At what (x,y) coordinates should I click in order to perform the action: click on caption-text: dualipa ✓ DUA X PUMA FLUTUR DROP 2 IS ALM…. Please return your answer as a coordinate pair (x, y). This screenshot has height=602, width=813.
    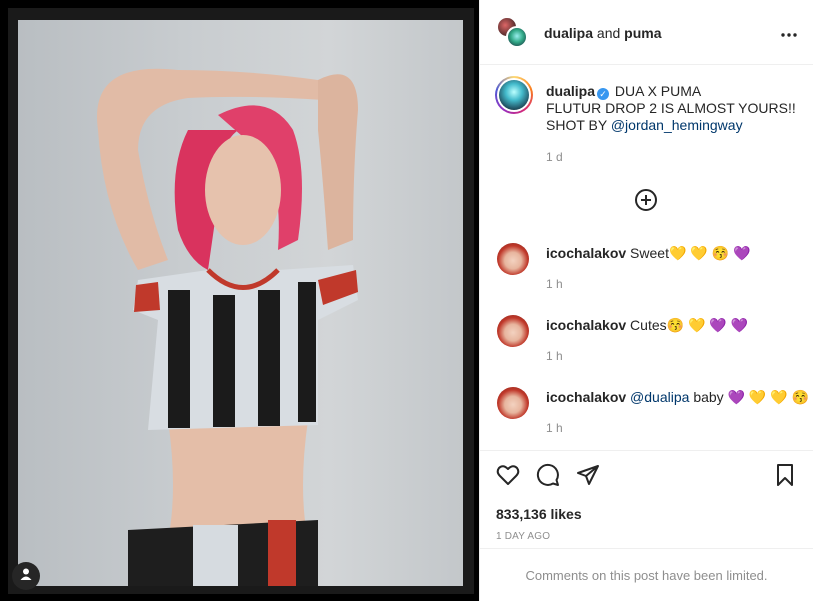
    Looking at the image, I should click on (673, 108).